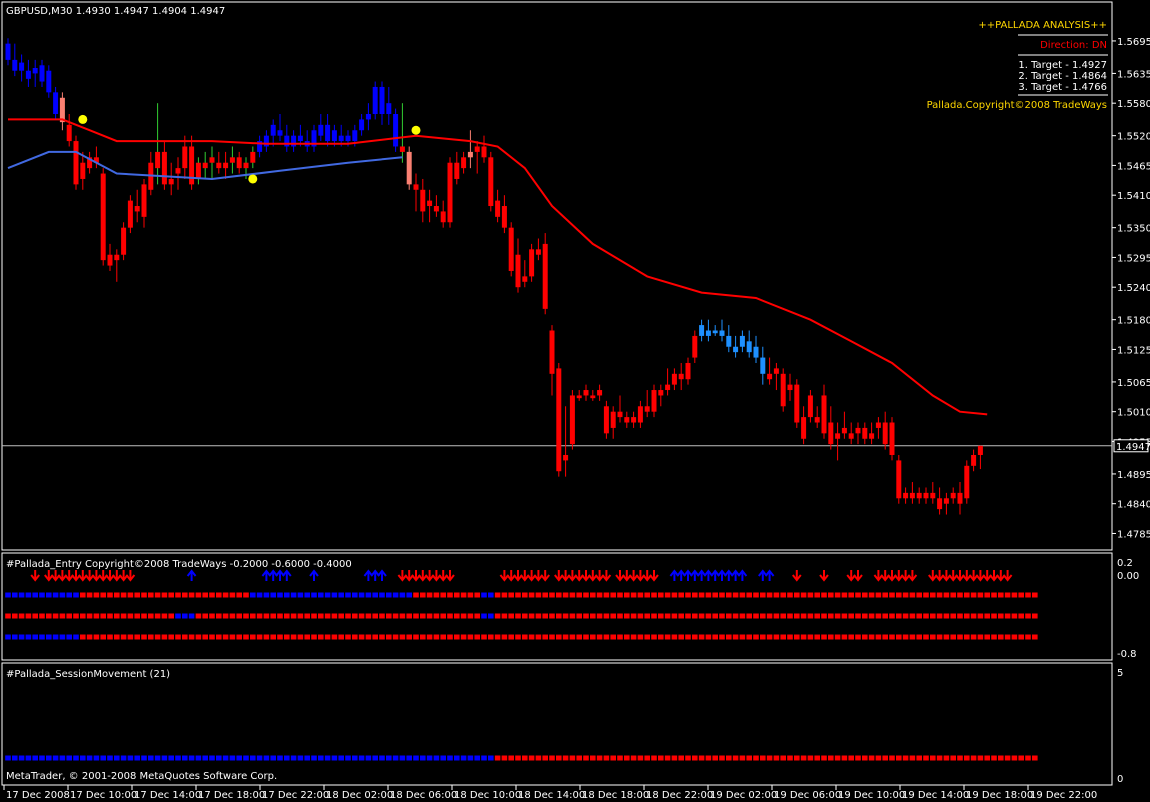 The width and height of the screenshot is (1150, 802). What do you see at coordinates (615, 795) in the screenshot?
I see `time-axis-label: 18 Dec 18:00` at bounding box center [615, 795].